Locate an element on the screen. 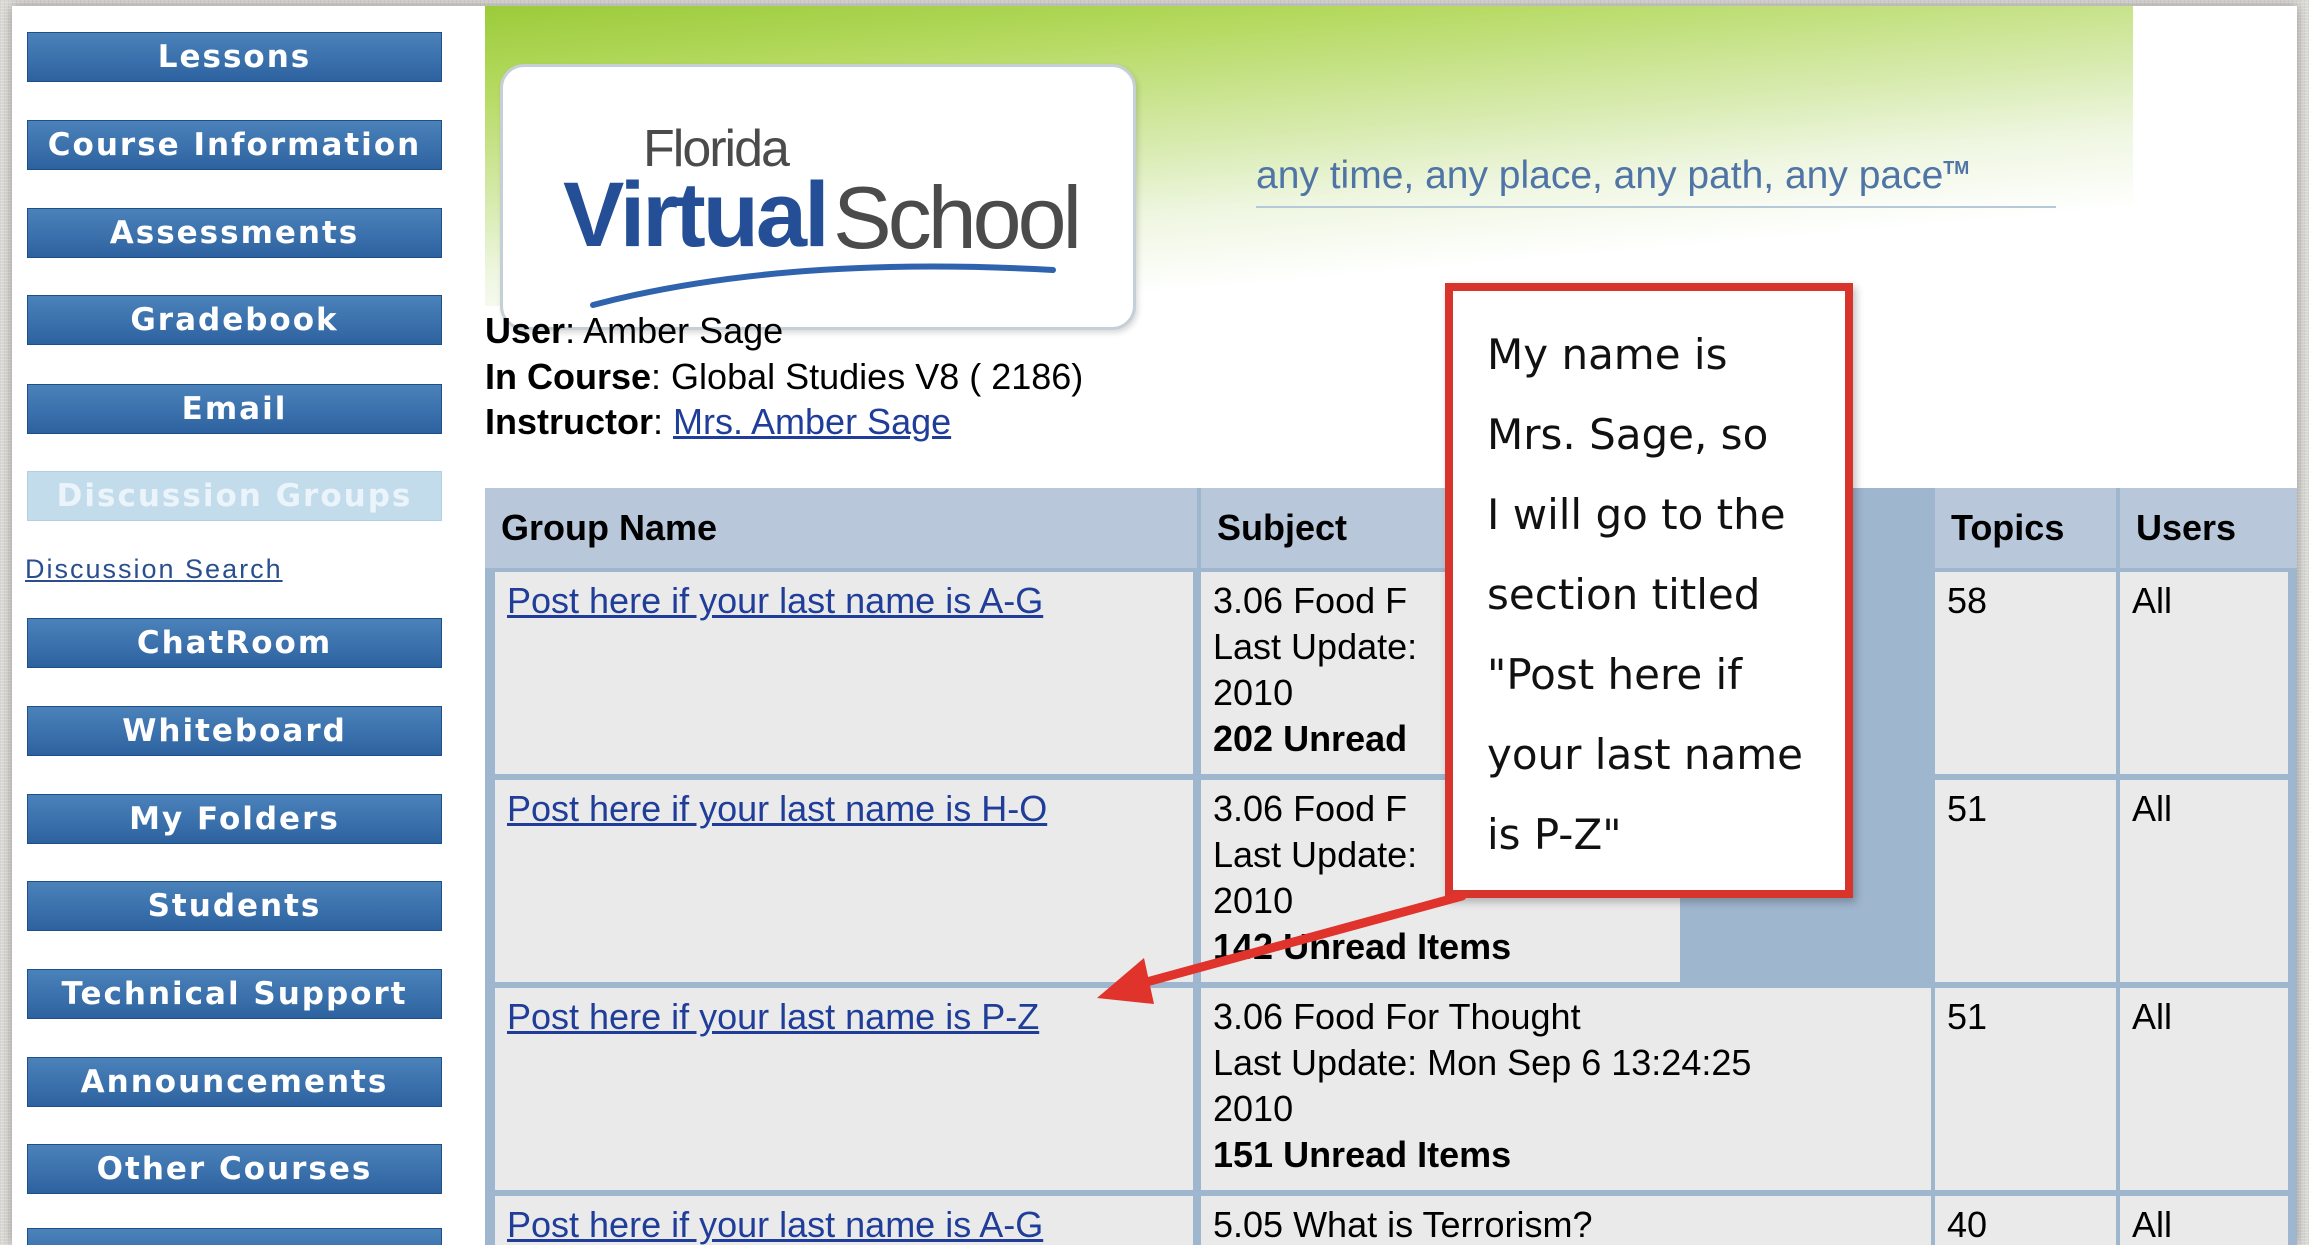 The width and height of the screenshot is (2309, 1245). school-logo: Florida Virtual School is located at coordinates (818, 197).